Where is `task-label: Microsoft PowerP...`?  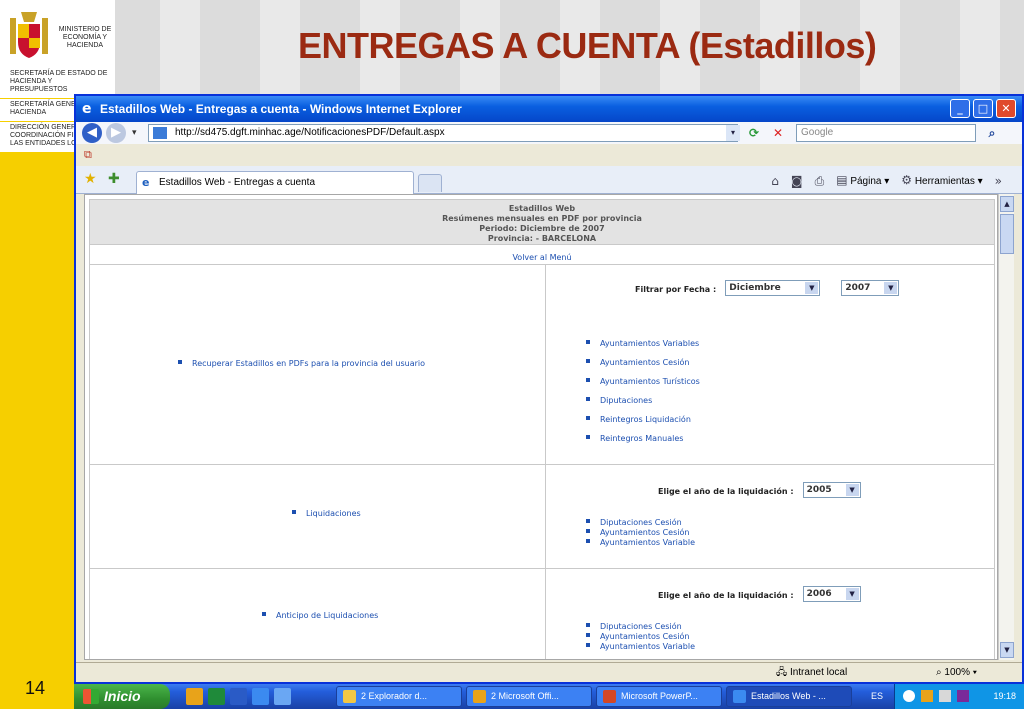
task-label: Microsoft PowerP... is located at coordinates (659, 696).